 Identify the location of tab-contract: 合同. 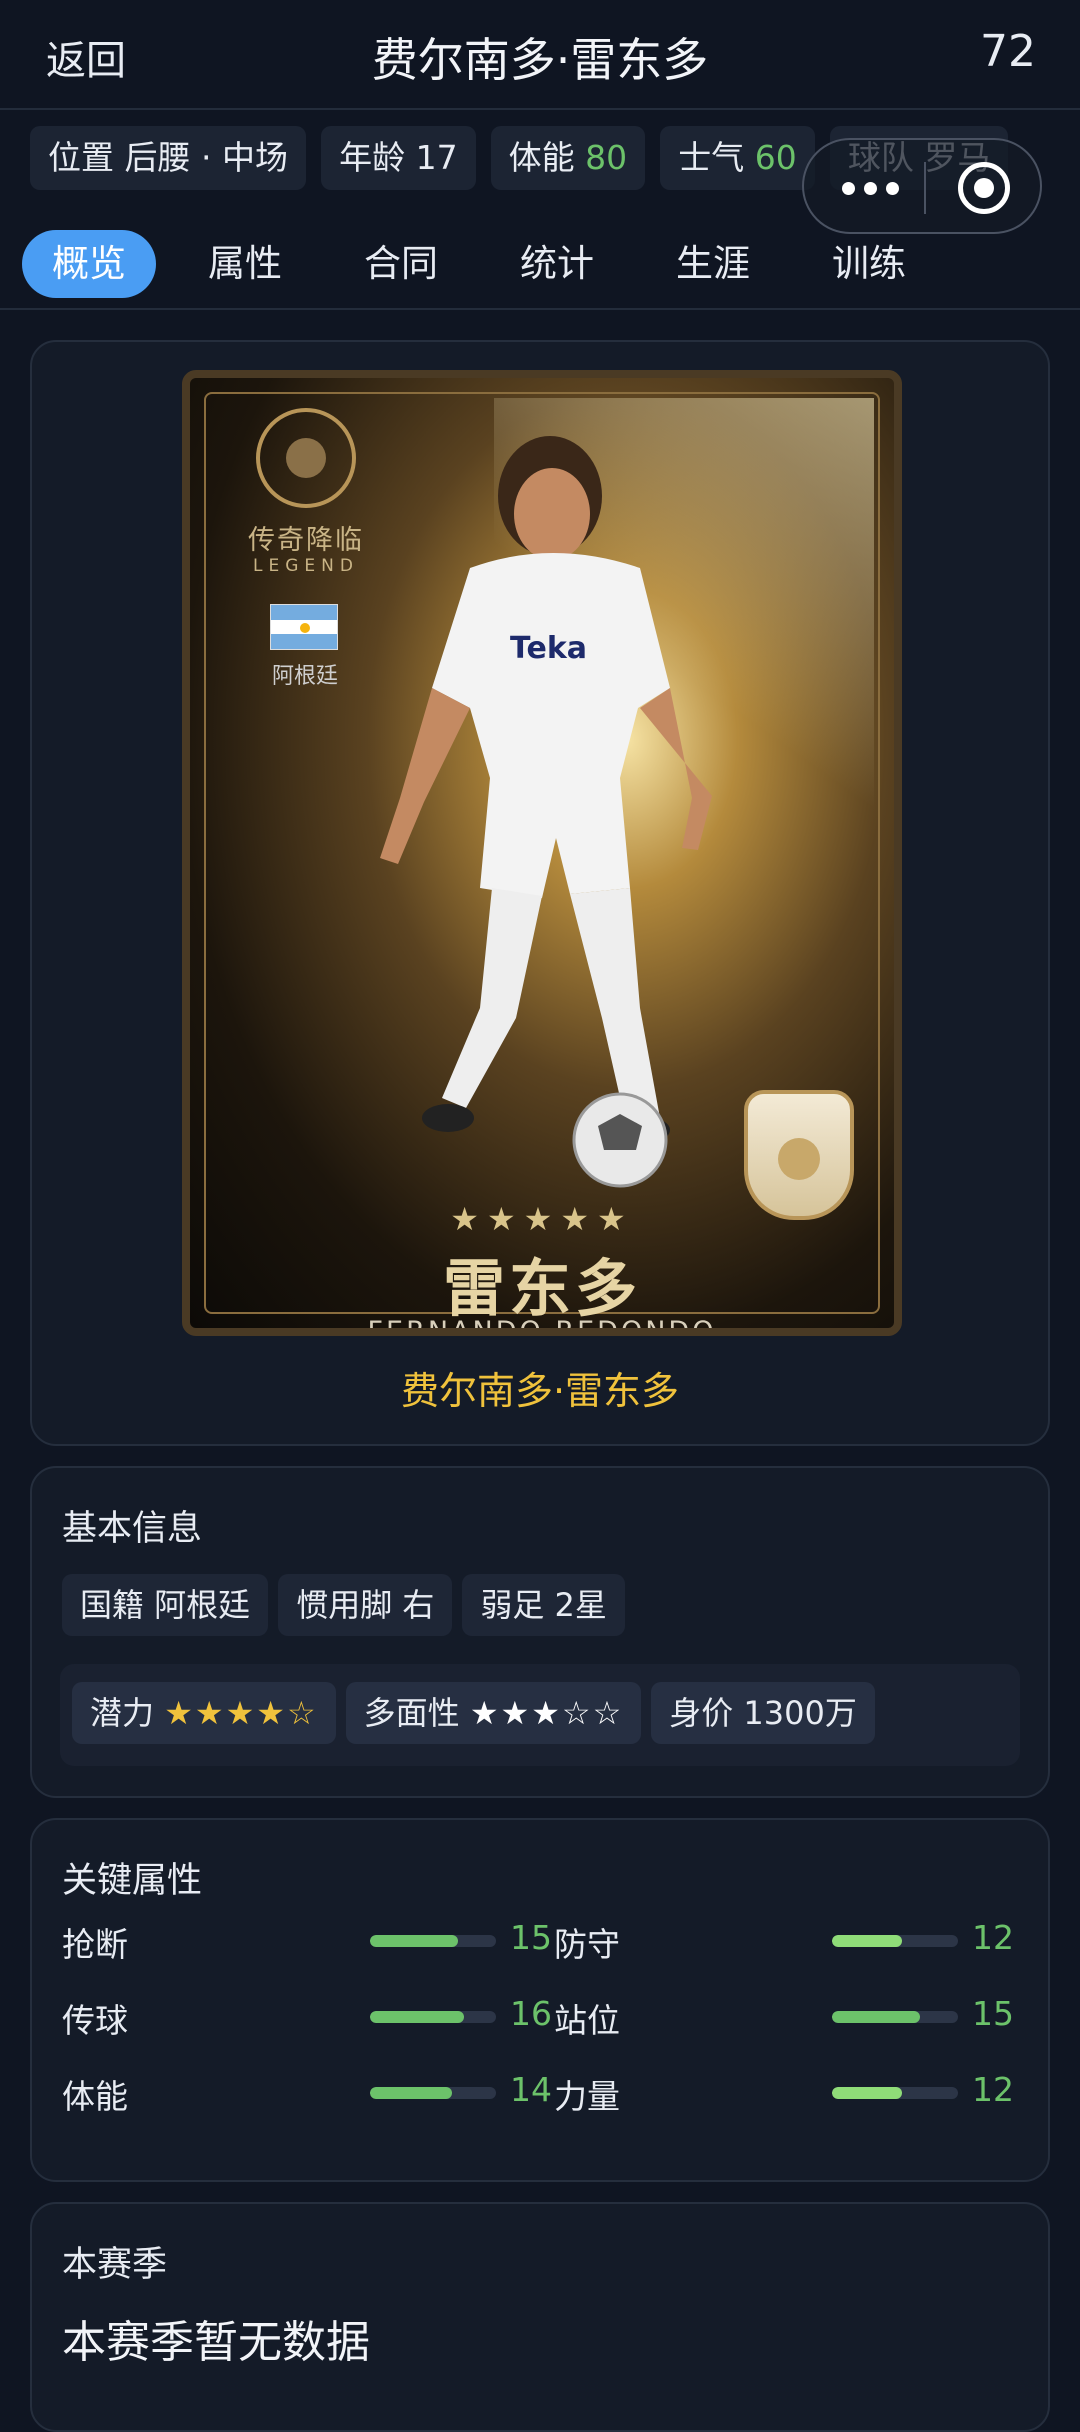
(401, 264).